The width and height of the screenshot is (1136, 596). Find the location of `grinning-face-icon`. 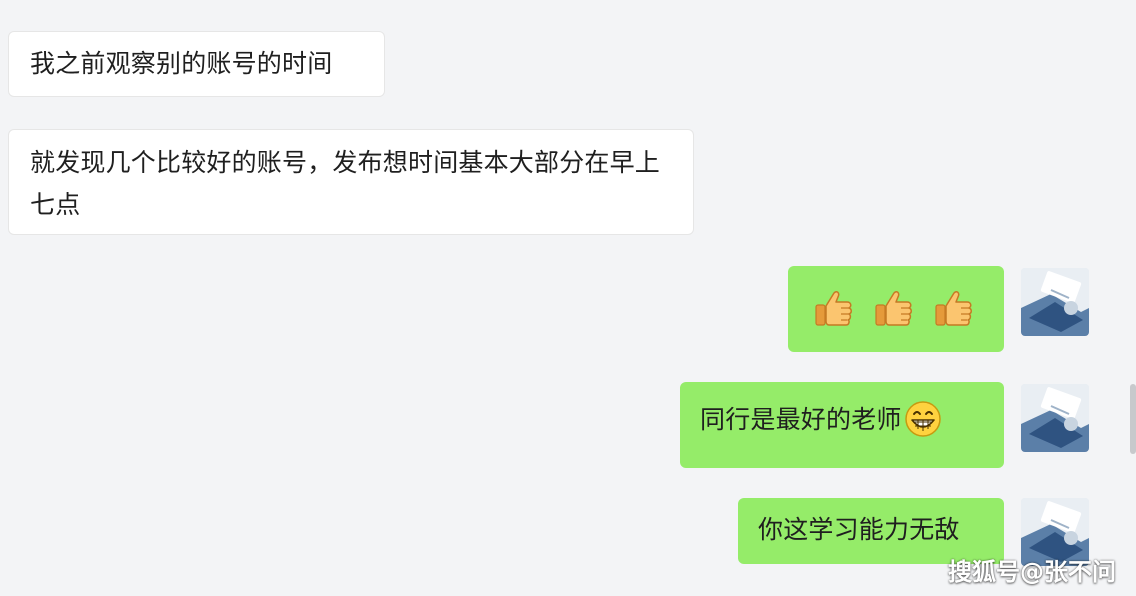

grinning-face-icon is located at coordinates (922, 419).